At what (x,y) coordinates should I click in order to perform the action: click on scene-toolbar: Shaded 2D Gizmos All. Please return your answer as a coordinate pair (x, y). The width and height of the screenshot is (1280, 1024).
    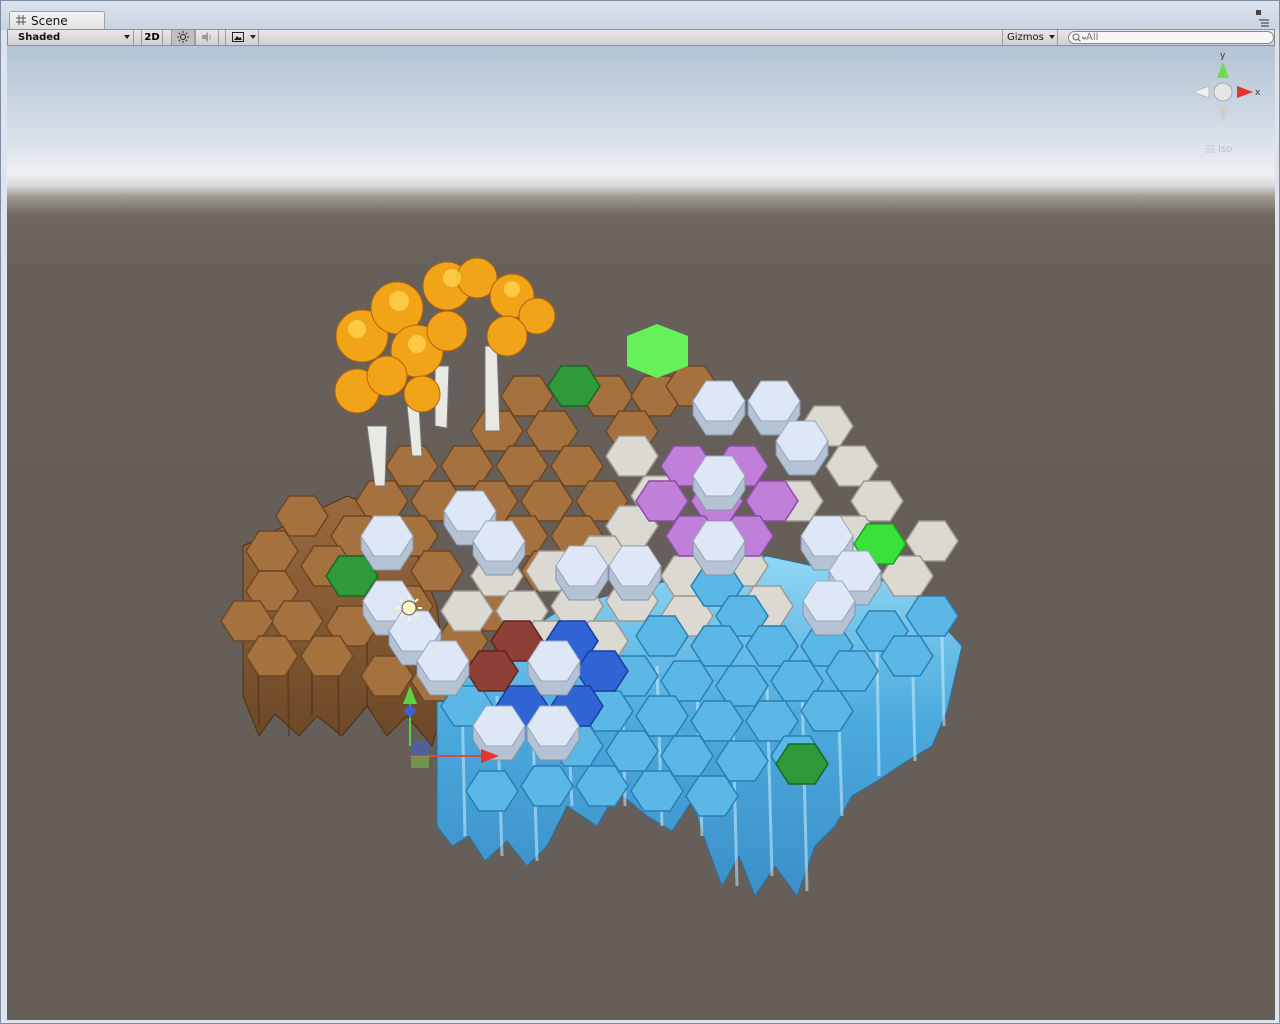
    Looking at the image, I should click on (641, 37).